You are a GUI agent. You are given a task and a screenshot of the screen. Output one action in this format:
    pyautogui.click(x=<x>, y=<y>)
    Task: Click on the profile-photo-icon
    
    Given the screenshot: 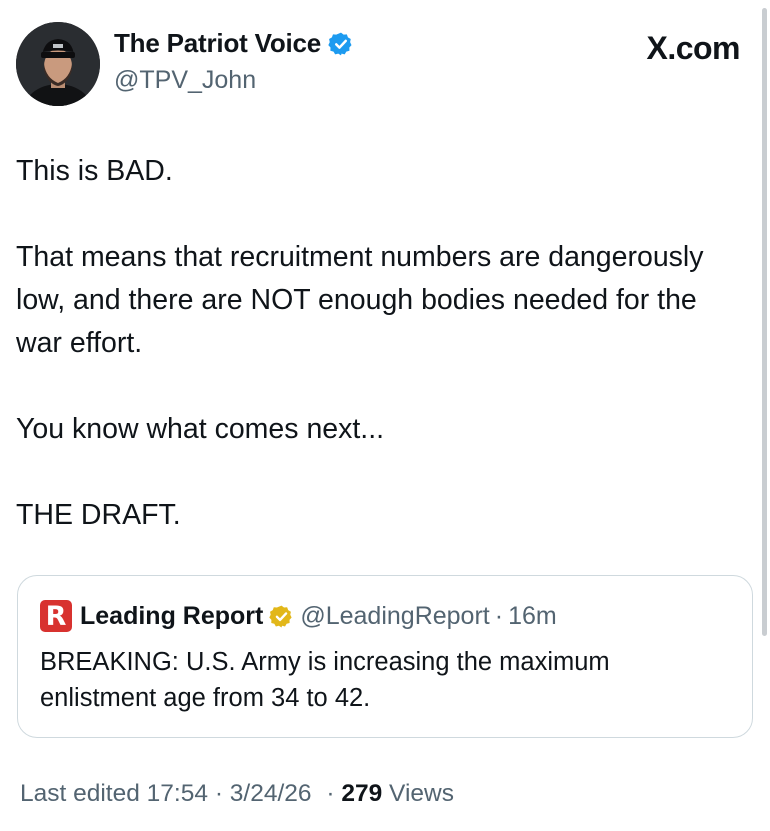 What is the action you would take?
    pyautogui.click(x=58, y=64)
    